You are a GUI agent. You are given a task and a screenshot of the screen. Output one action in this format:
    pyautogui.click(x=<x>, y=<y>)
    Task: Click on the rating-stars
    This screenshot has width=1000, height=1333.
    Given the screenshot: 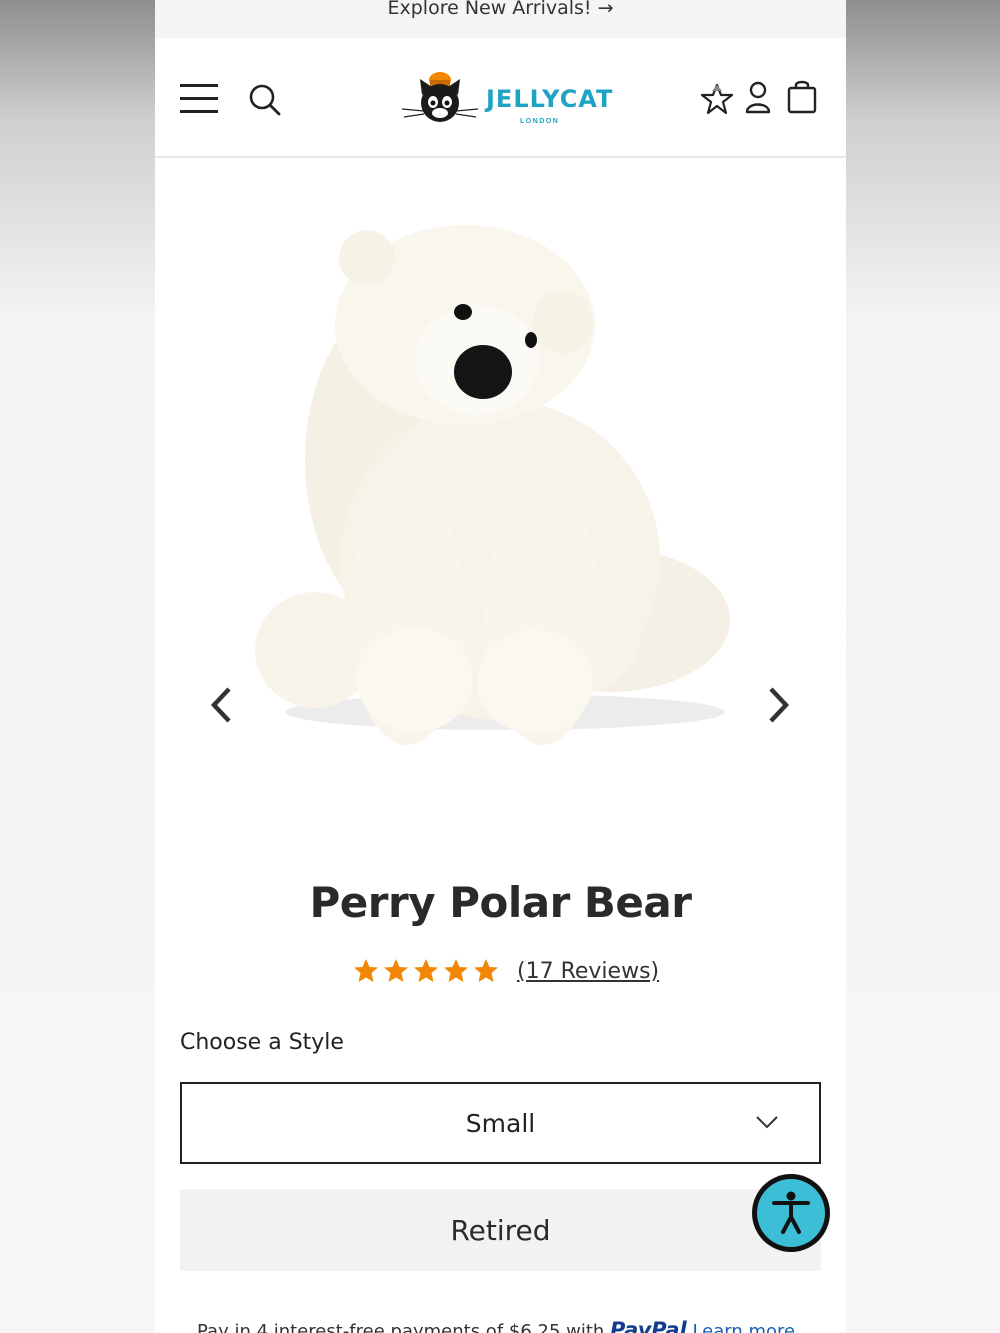 What is the action you would take?
    pyautogui.click(x=426, y=971)
    